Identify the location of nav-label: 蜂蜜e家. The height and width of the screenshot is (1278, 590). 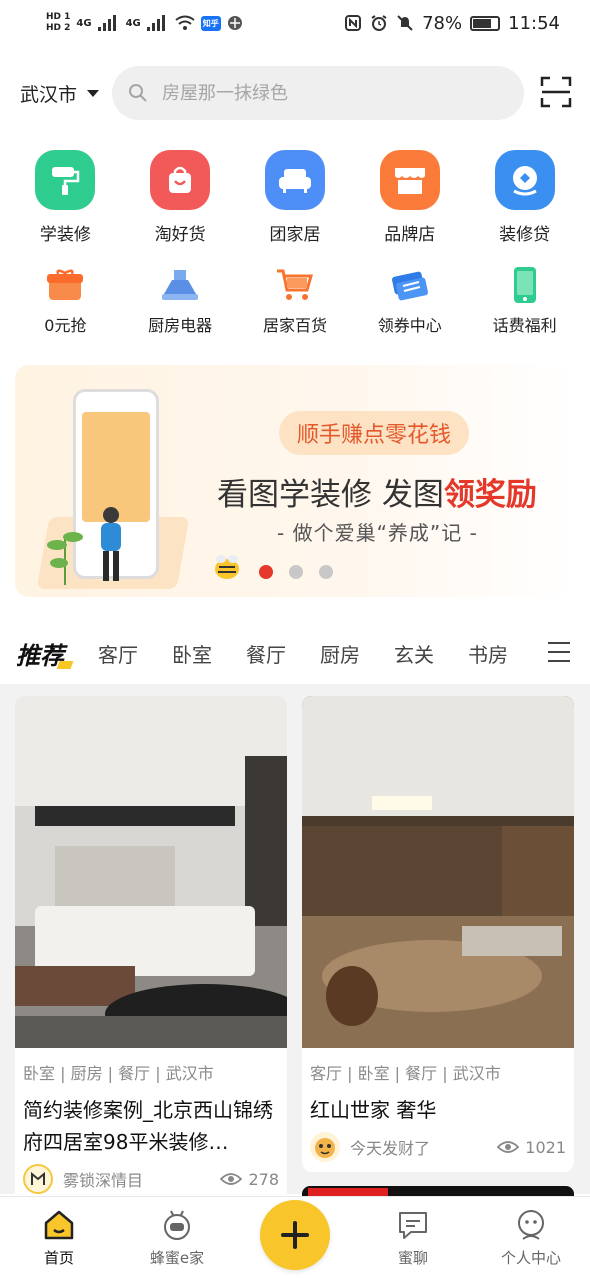
(177, 1258).